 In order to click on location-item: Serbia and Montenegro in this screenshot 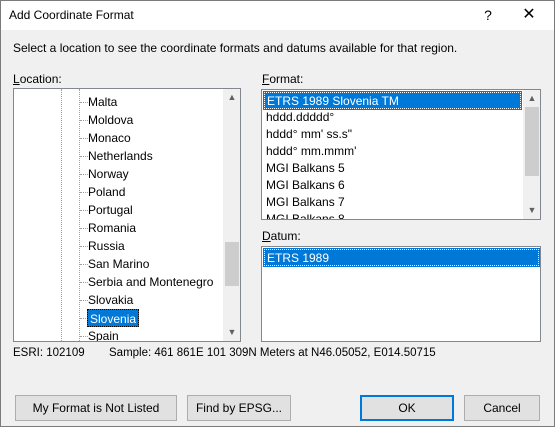, I will do `click(150, 282)`.